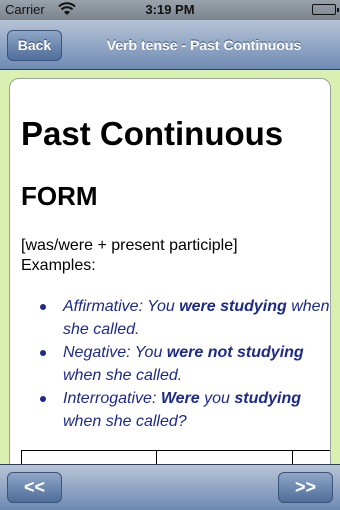 This screenshot has width=340, height=510. What do you see at coordinates (34, 487) in the screenshot?
I see `previous-button: <<` at bounding box center [34, 487].